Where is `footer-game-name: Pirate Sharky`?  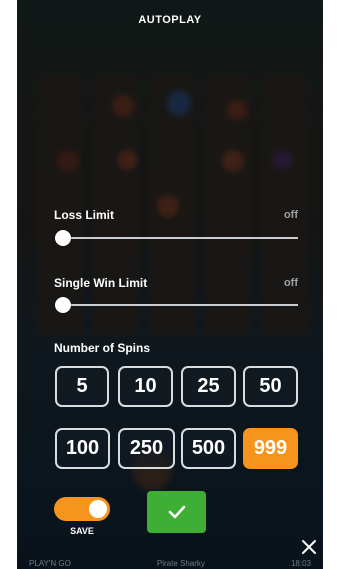
footer-game-name: Pirate Sharky is located at coordinates (180, 563).